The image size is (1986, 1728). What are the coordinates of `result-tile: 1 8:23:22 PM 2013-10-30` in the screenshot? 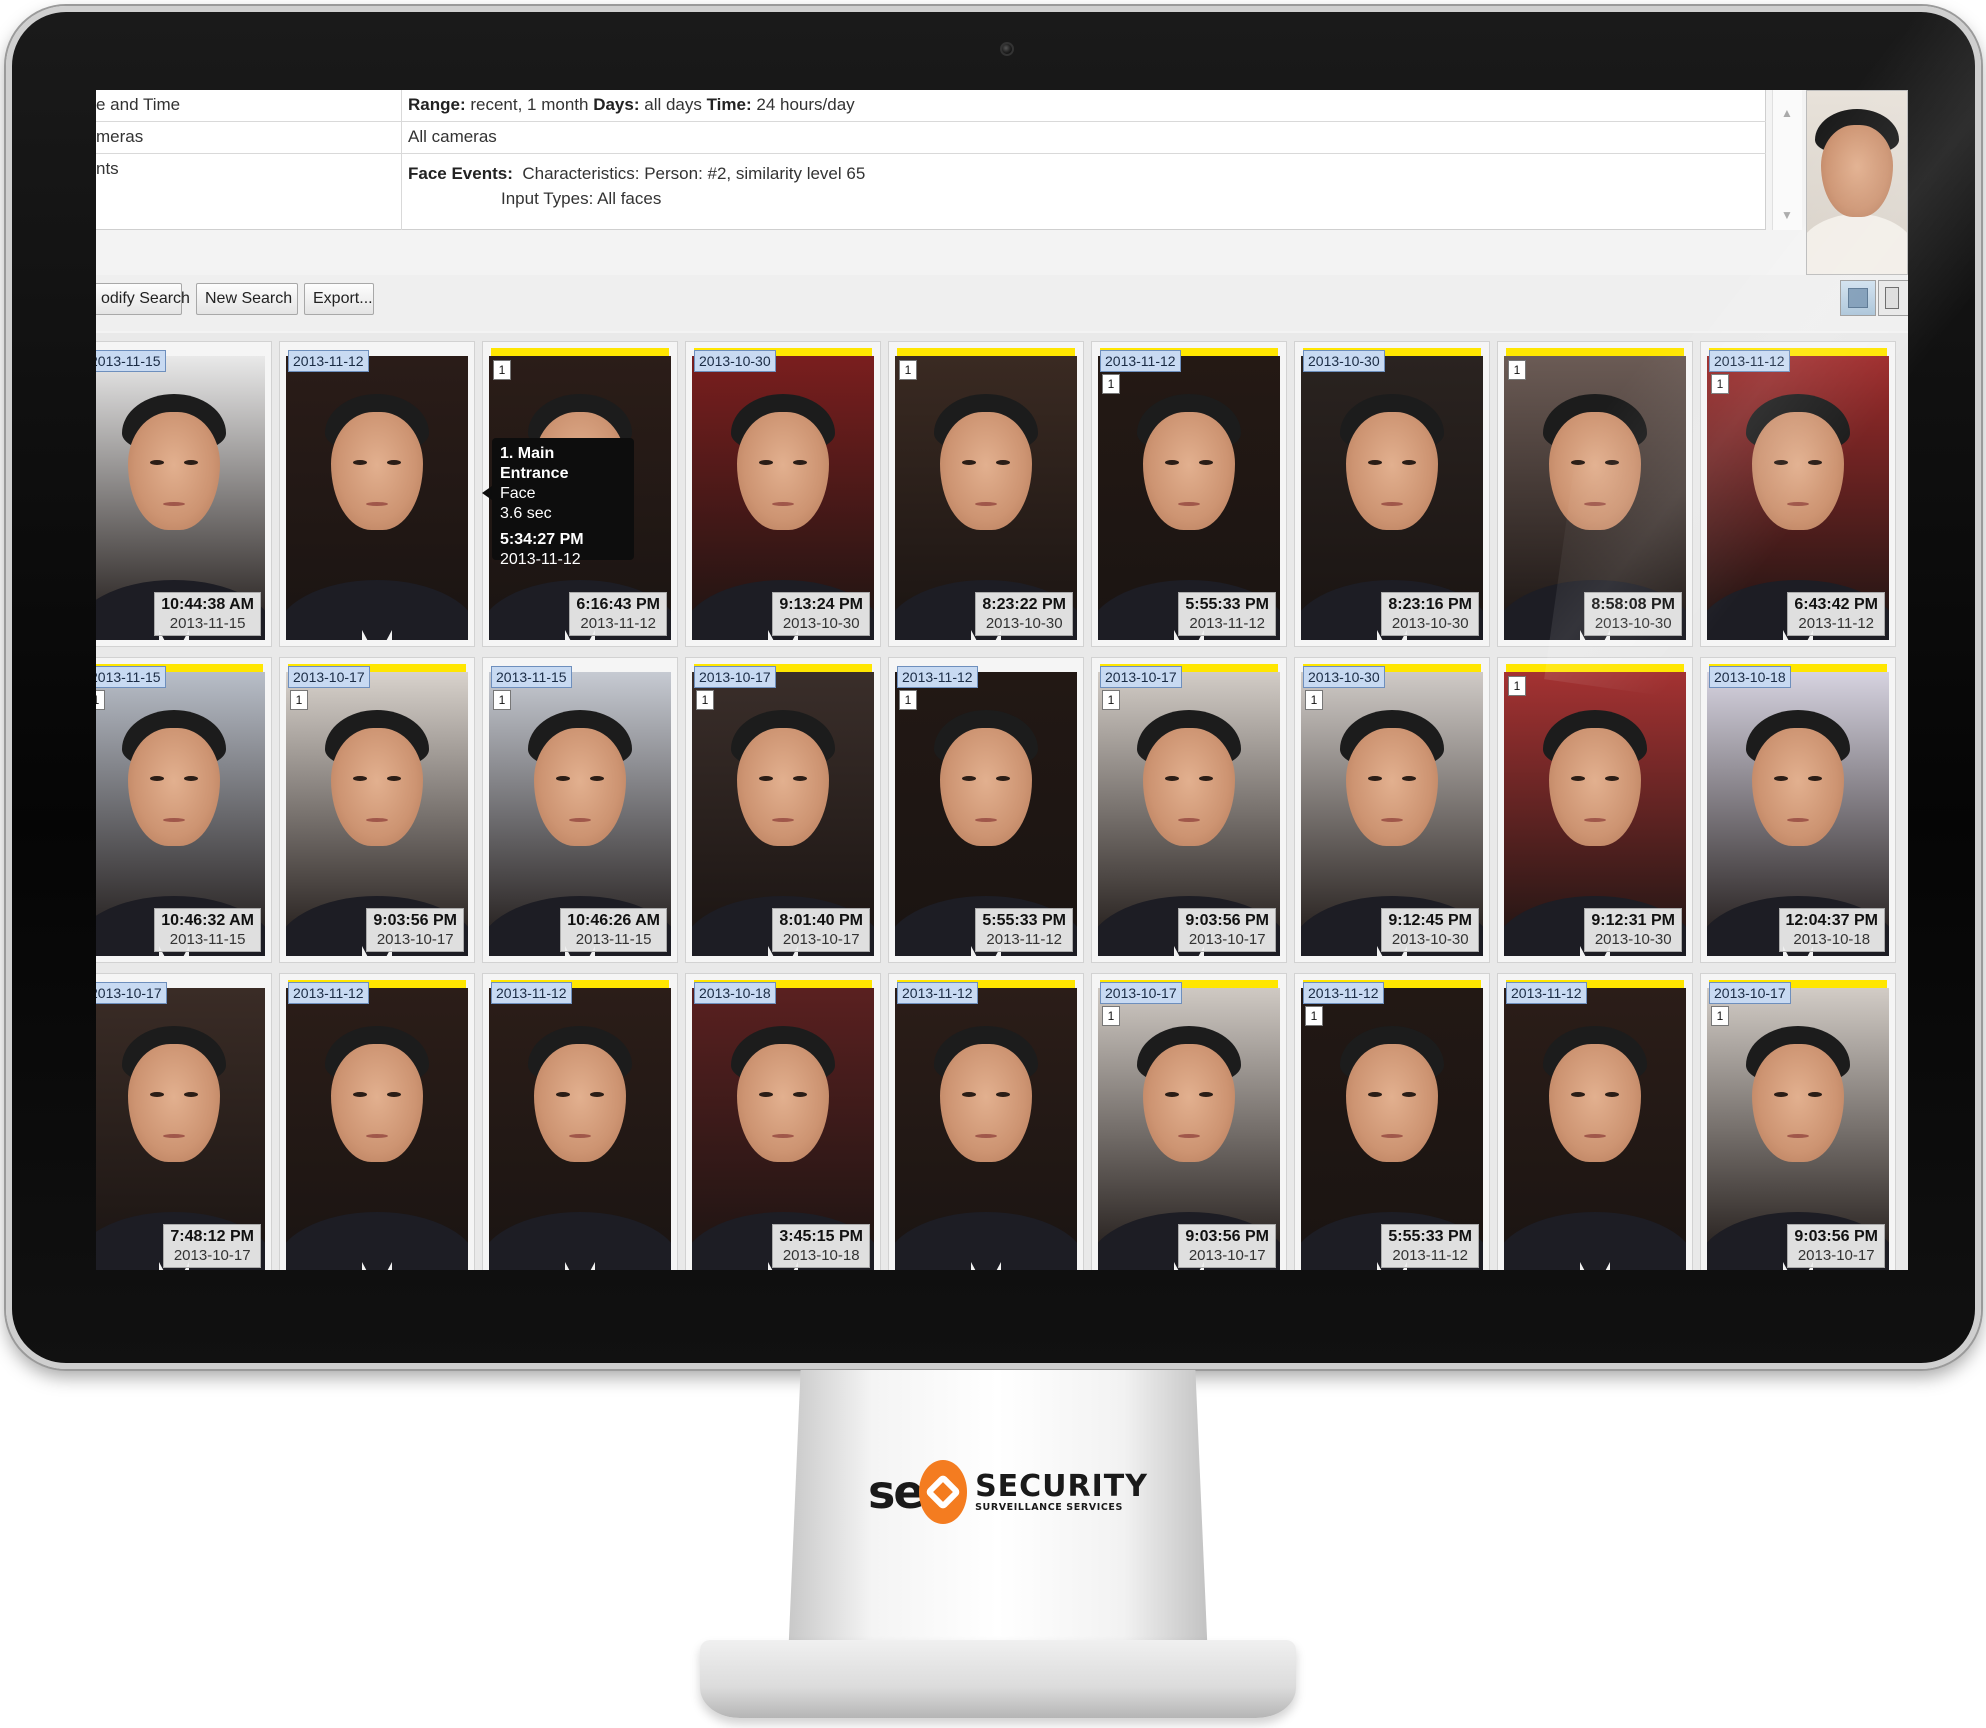 It's located at (986, 494).